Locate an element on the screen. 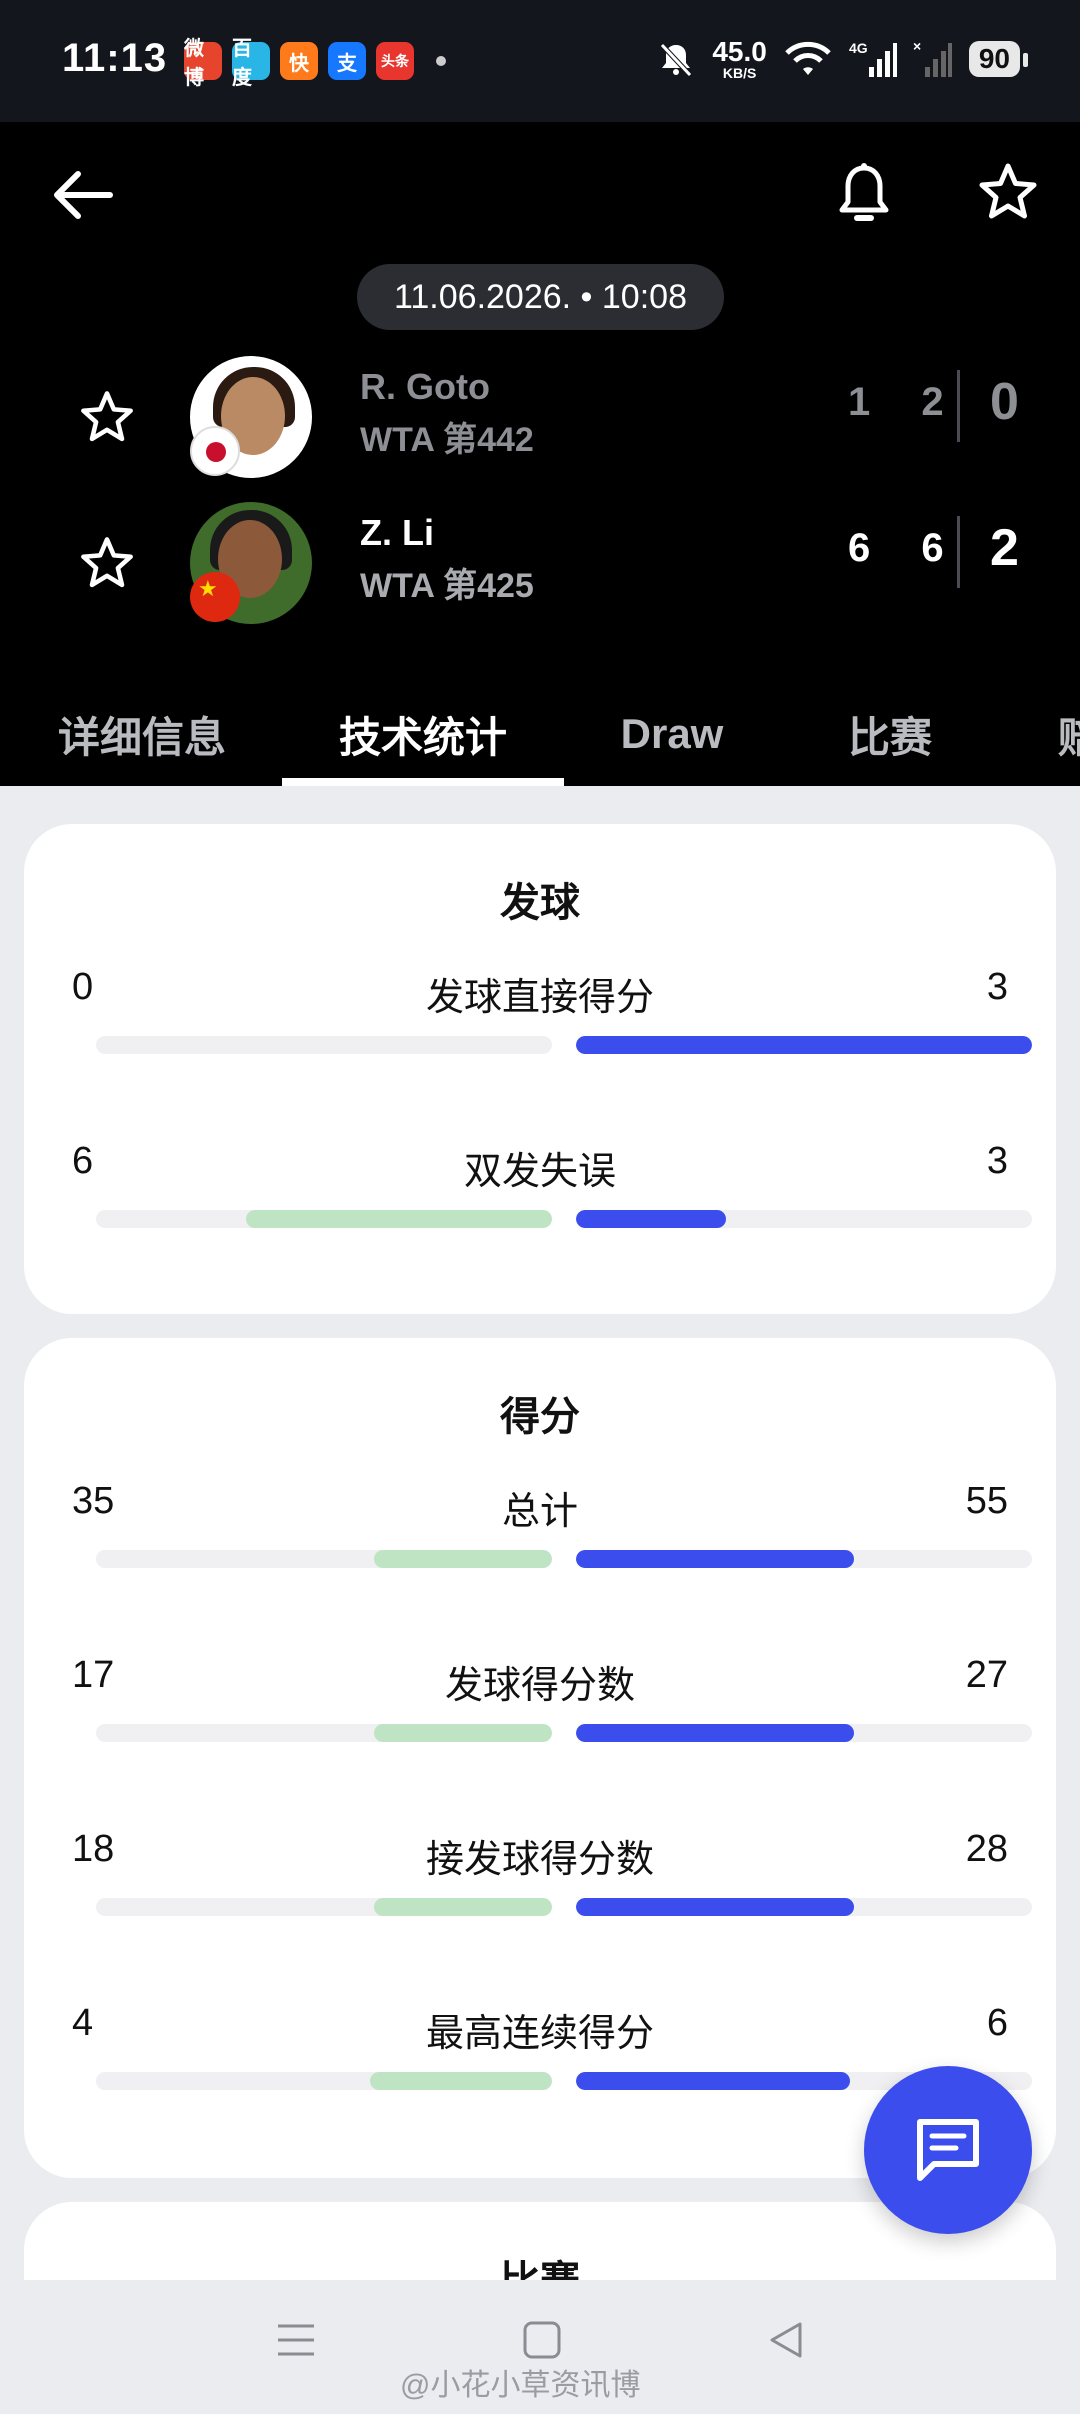 Image resolution: width=1080 pixels, height=2414 pixels. sets-won: 0 is located at coordinates (1004, 402).